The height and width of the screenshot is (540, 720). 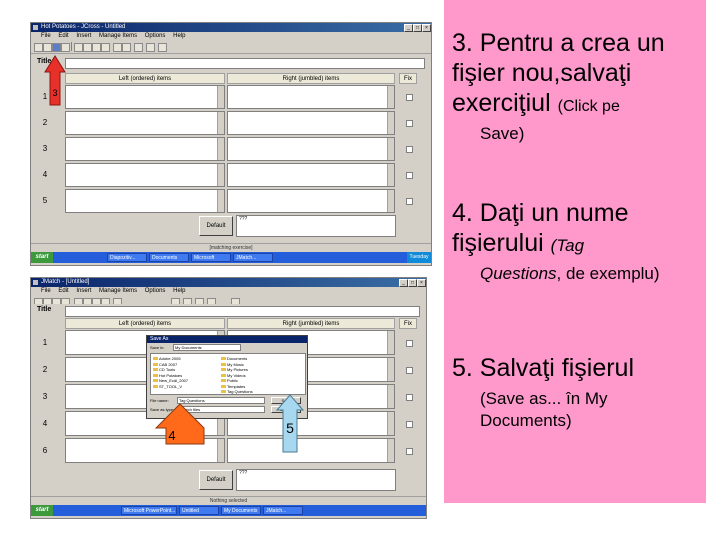 I want to click on redo-icon, so click(x=126, y=47).